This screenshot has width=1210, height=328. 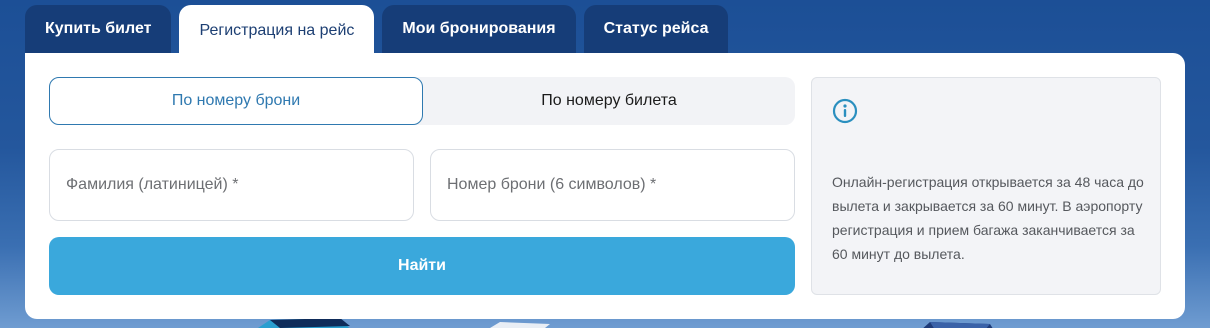 I want to click on search-by-ticket-option: По номеру билета, so click(x=609, y=101).